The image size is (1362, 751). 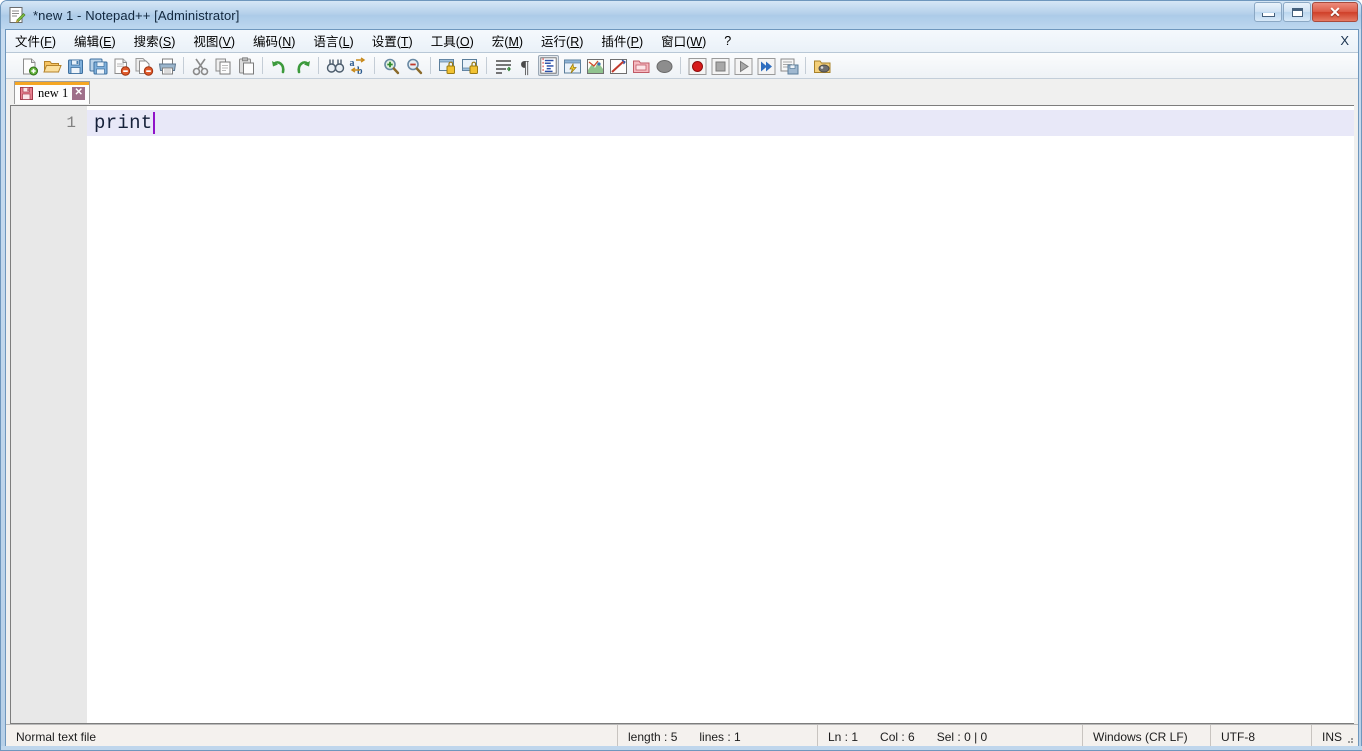 What do you see at coordinates (410, 42) in the screenshot?
I see `menu-settings-tail: )` at bounding box center [410, 42].